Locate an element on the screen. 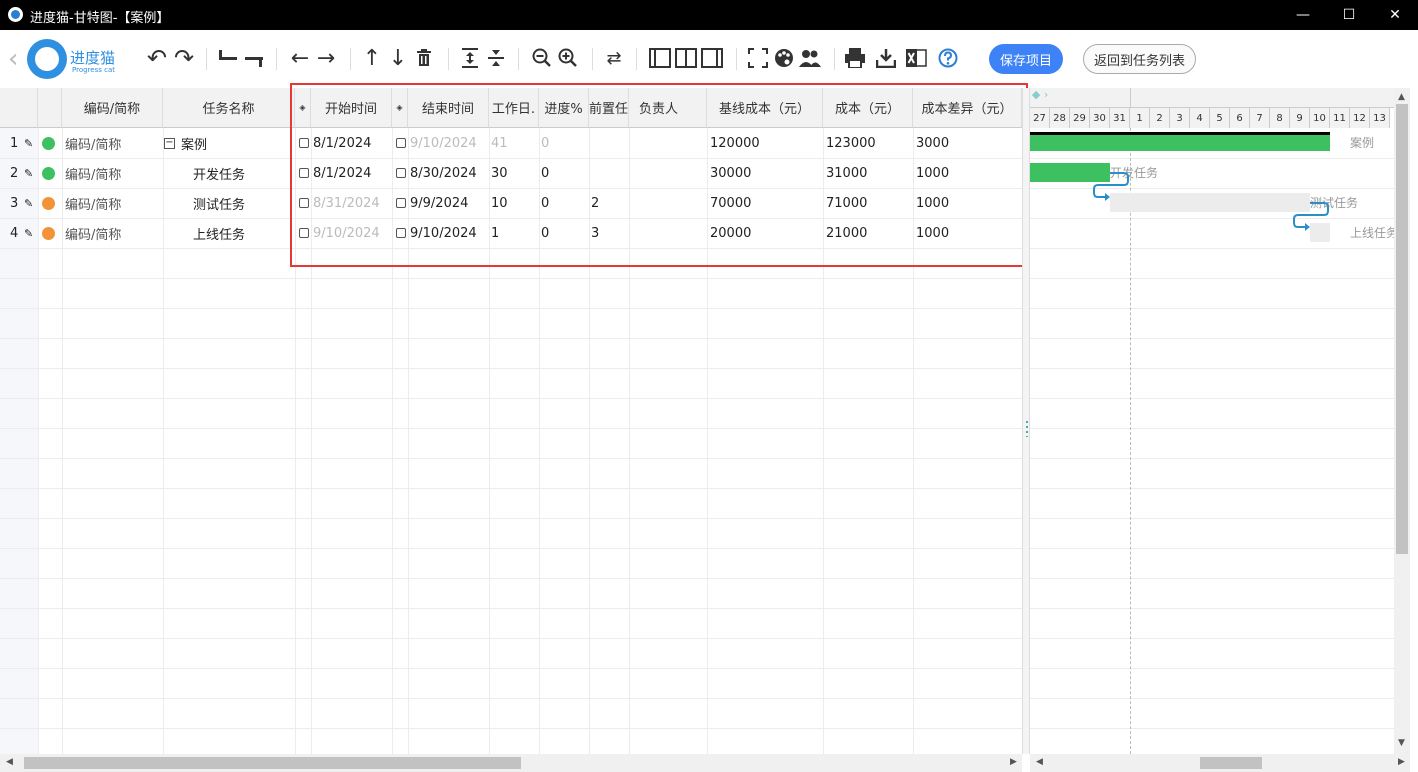 The height and width of the screenshot is (772, 1418). vertical-scrollbar: ▲ ▼ is located at coordinates (1402, 421).